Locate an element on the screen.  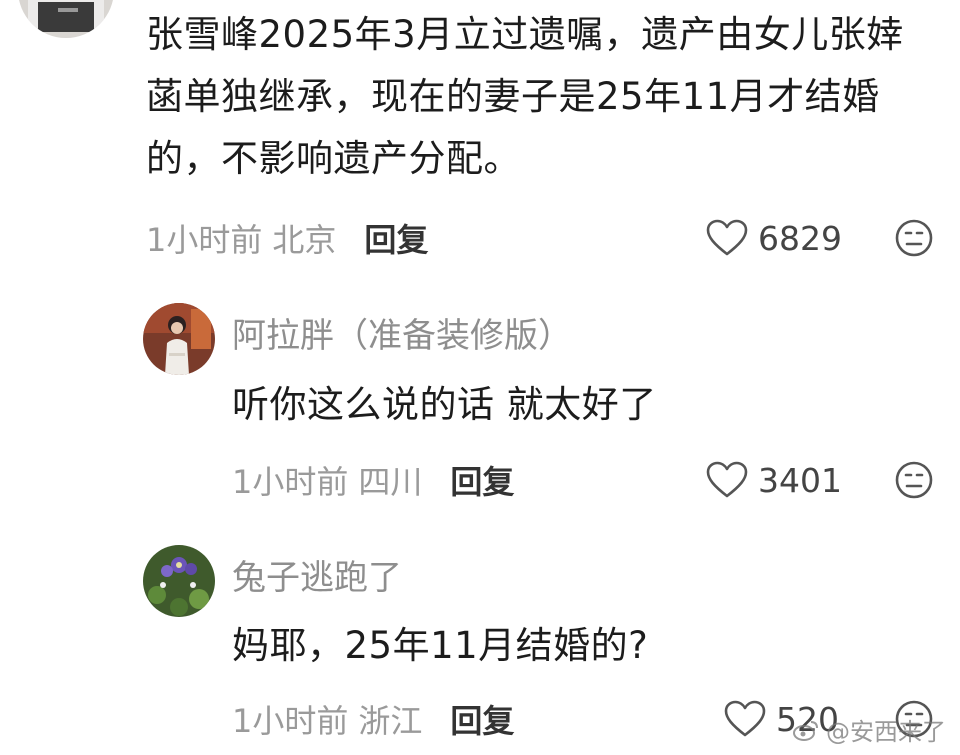
weibo-logo-icon is located at coordinates (805, 730).